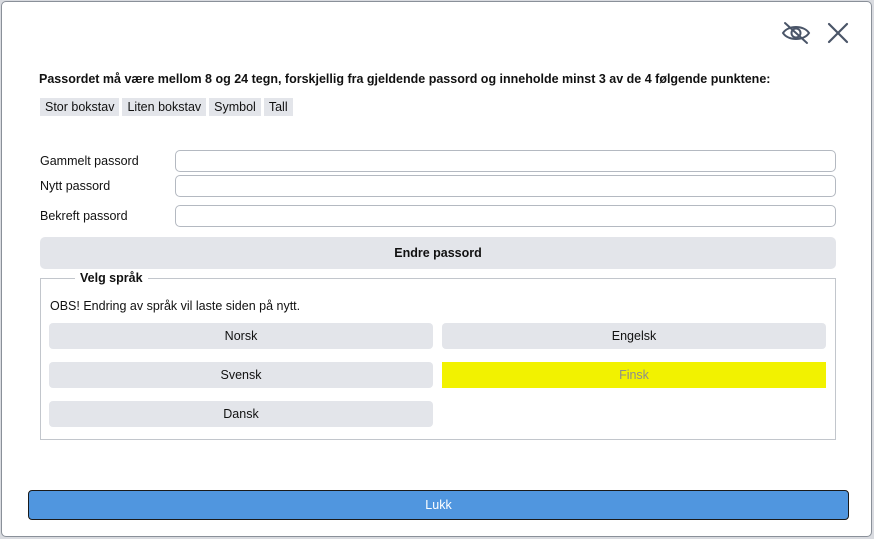 This screenshot has height=539, width=874. What do you see at coordinates (111, 278) in the screenshot?
I see `language-legend: Velg språk` at bounding box center [111, 278].